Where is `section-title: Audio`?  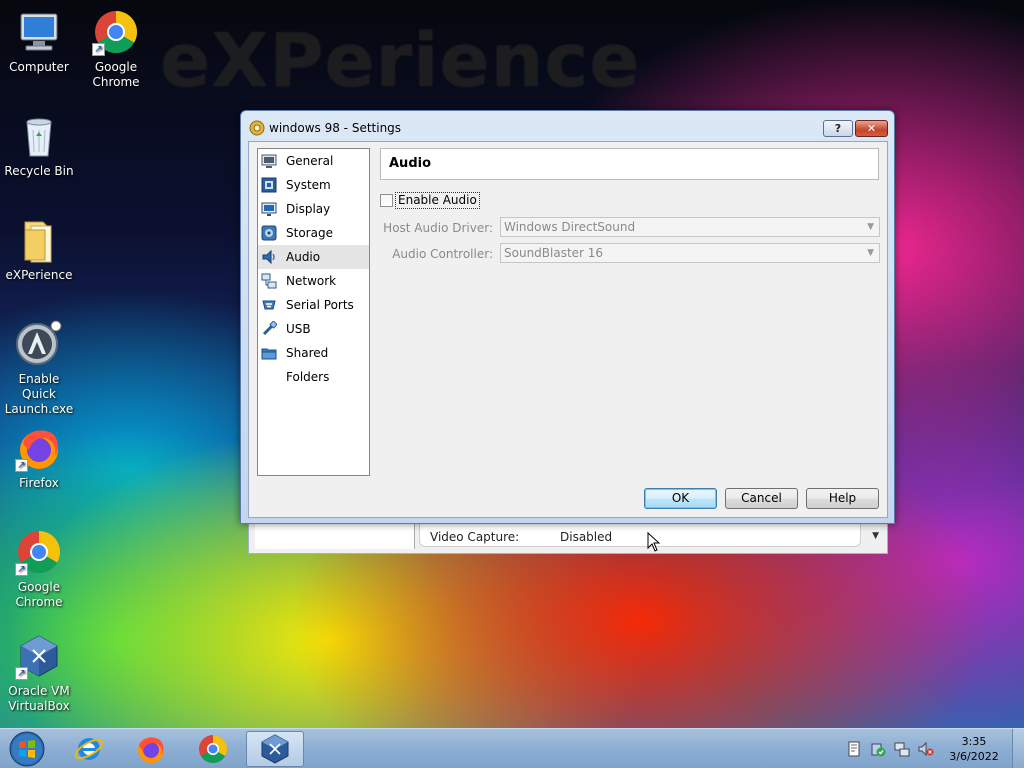
section-title: Audio is located at coordinates (629, 164).